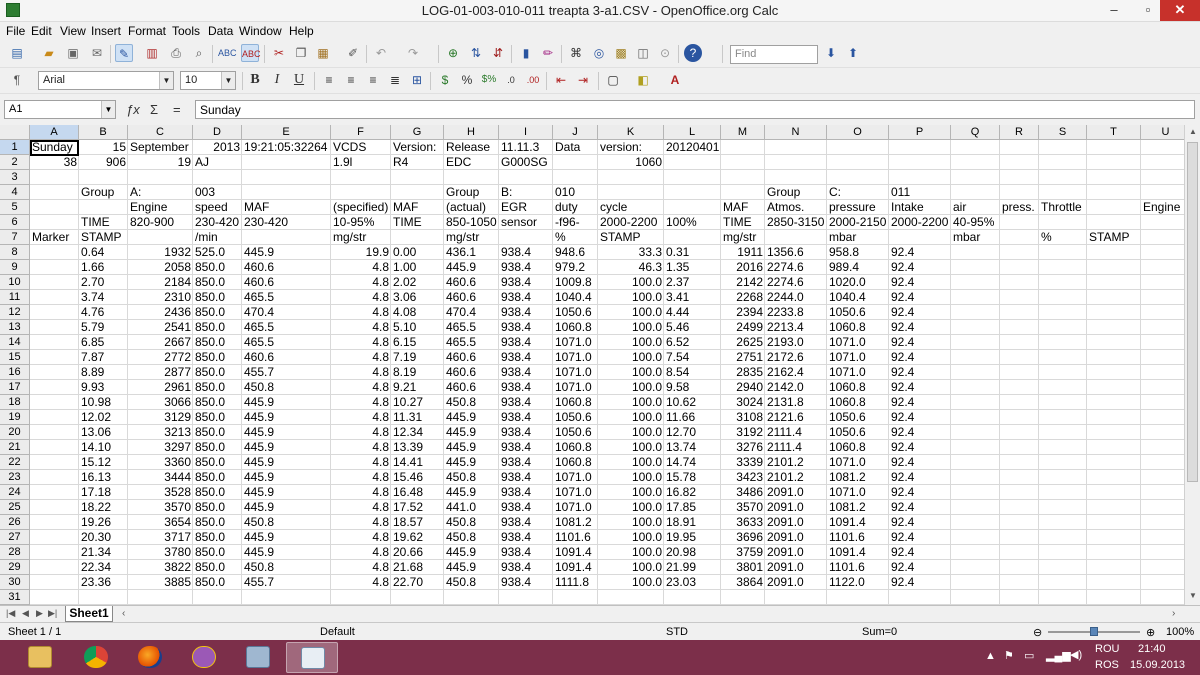 This screenshot has height=675, width=1200. What do you see at coordinates (920, 327) in the screenshot?
I see `cell-p13: 92.4` at bounding box center [920, 327].